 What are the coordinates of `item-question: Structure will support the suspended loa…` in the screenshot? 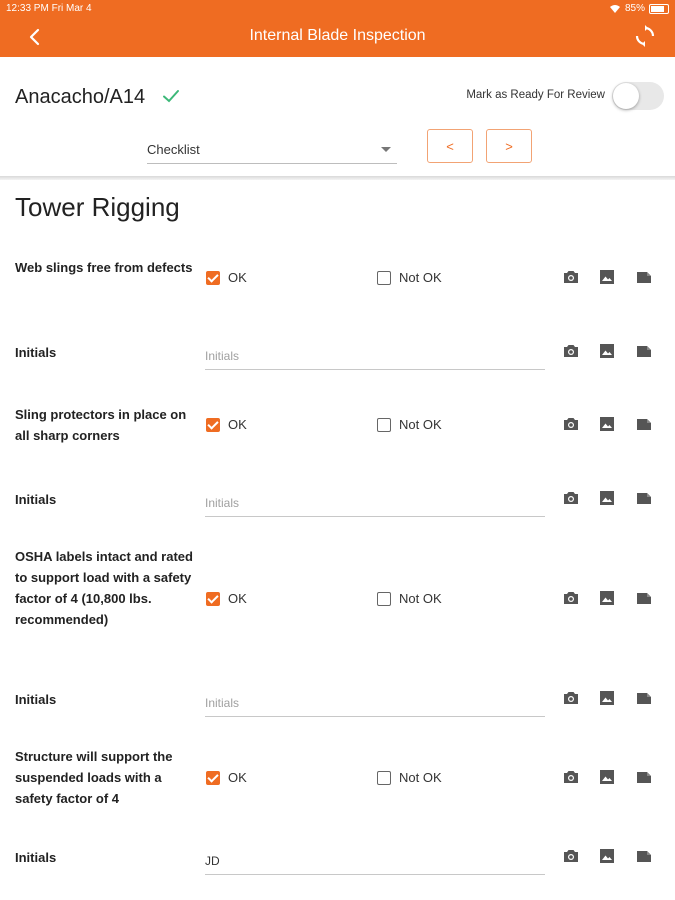 It's located at (94, 777).